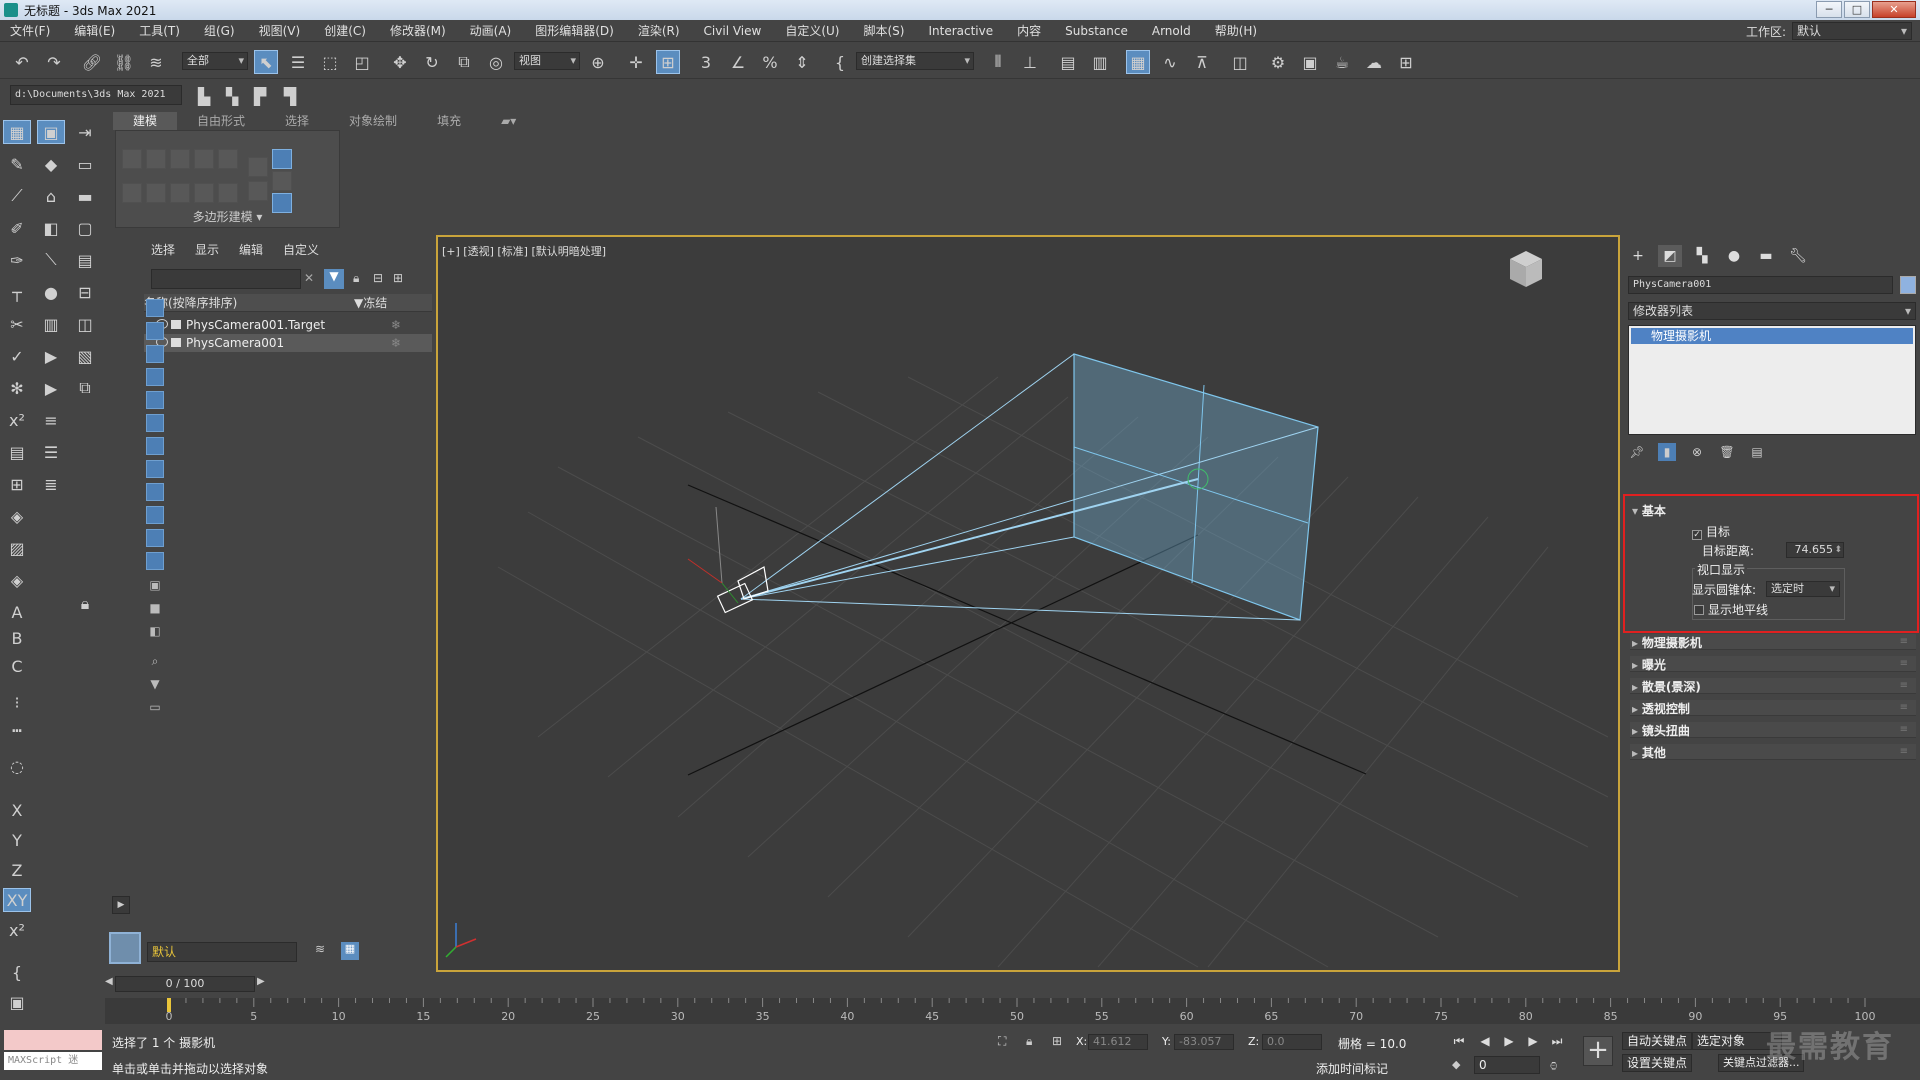 The width and height of the screenshot is (1920, 1080). What do you see at coordinates (1702, 256) in the screenshot?
I see `hierarchy-tab-icon: ▚` at bounding box center [1702, 256].